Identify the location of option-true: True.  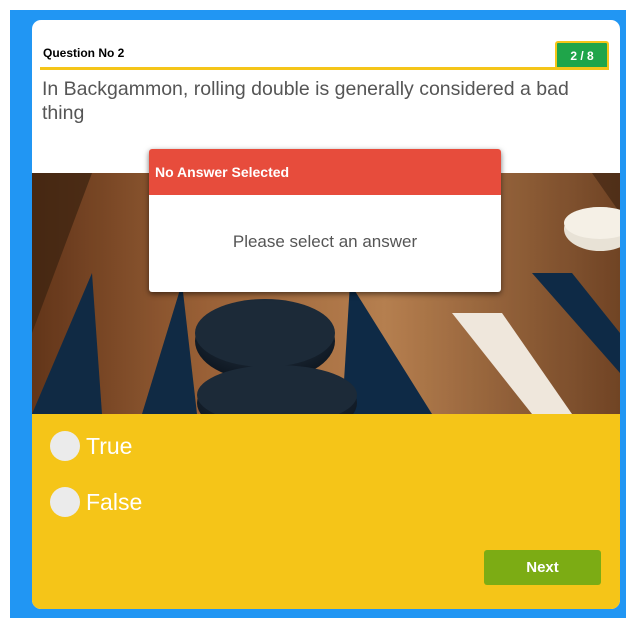
(91, 446).